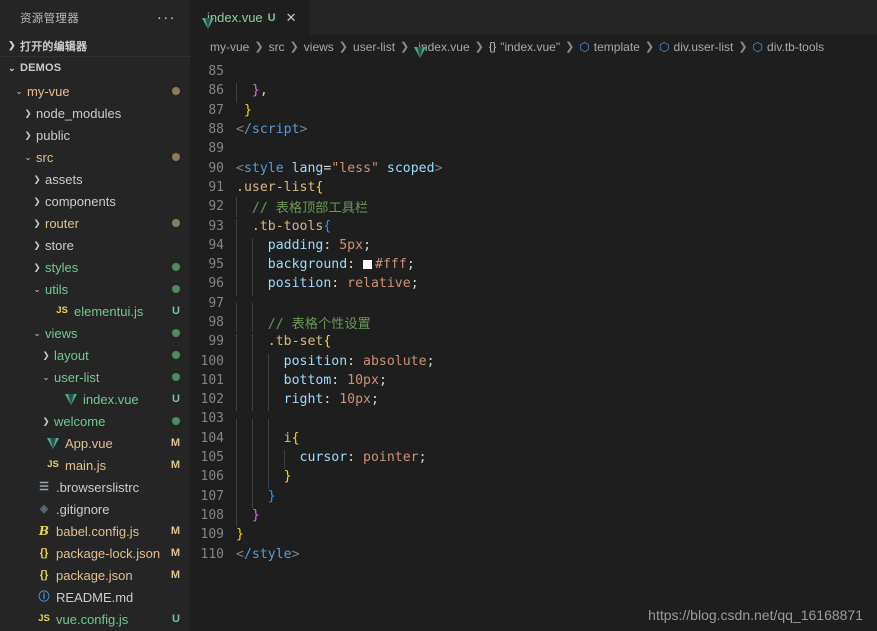 The width and height of the screenshot is (877, 631). I want to click on breadcrumb-item: index.vue, so click(441, 47).